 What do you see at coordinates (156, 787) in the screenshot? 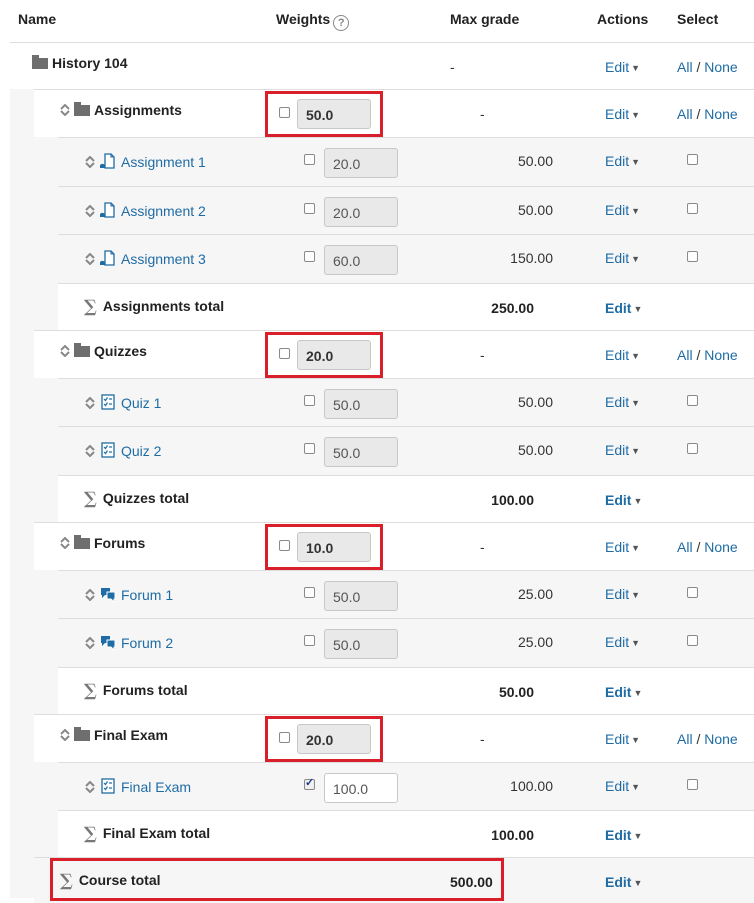
I see `grade-item-link: Final Exam` at bounding box center [156, 787].